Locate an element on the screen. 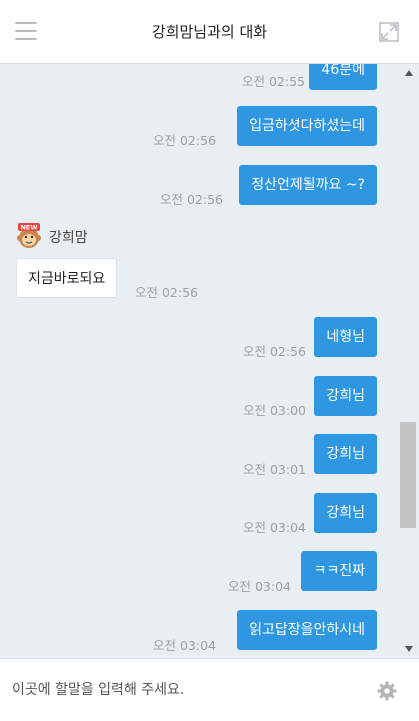  message-bubble-outgoing: 네형님 is located at coordinates (345, 337).